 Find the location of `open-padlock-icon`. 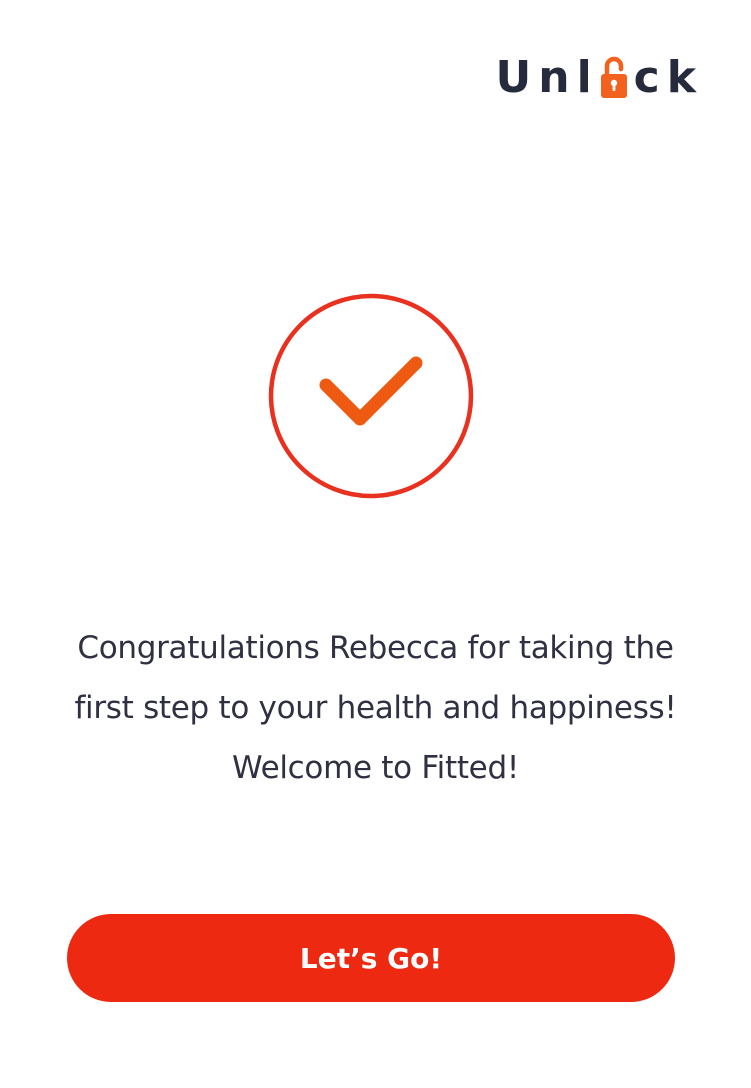

open-padlock-icon is located at coordinates (614, 78).